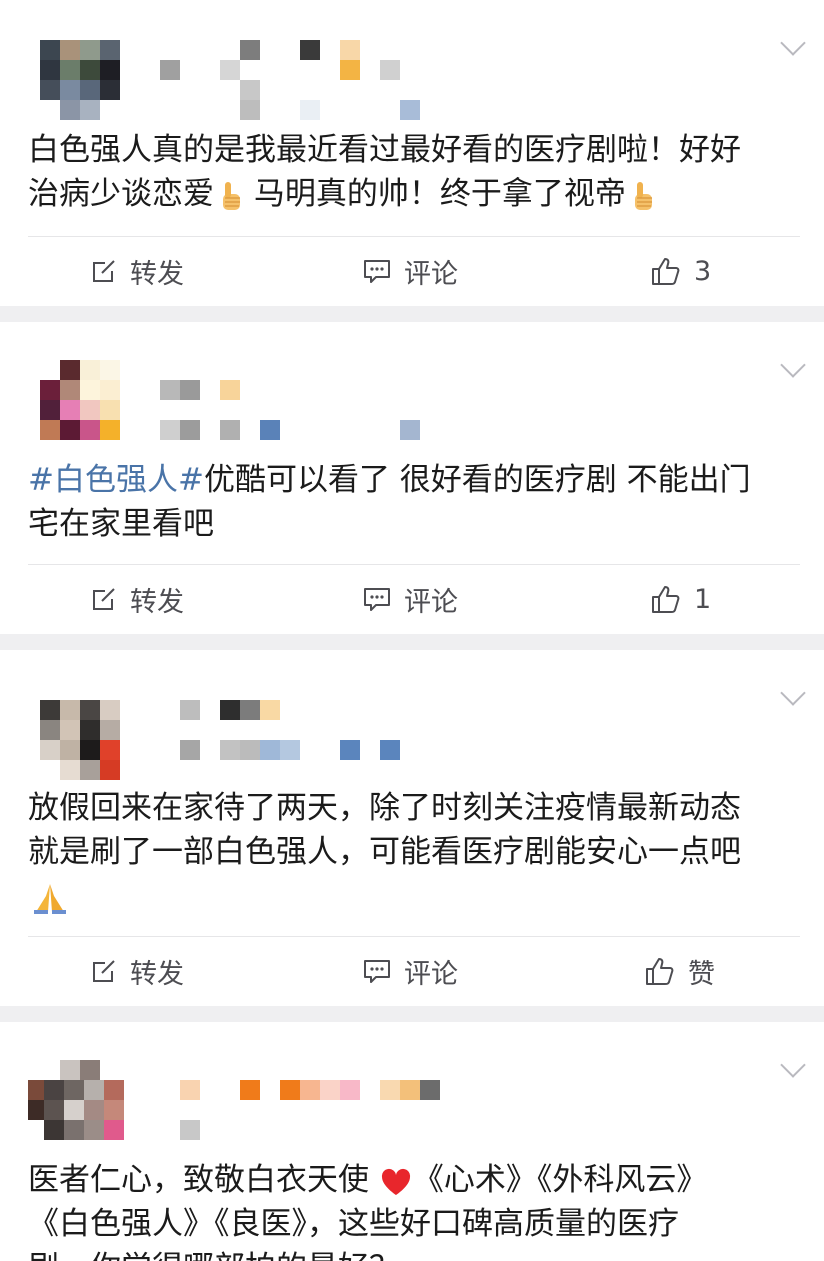 This screenshot has width=824, height=1261. I want to click on like-button: 3, so click(680, 271).